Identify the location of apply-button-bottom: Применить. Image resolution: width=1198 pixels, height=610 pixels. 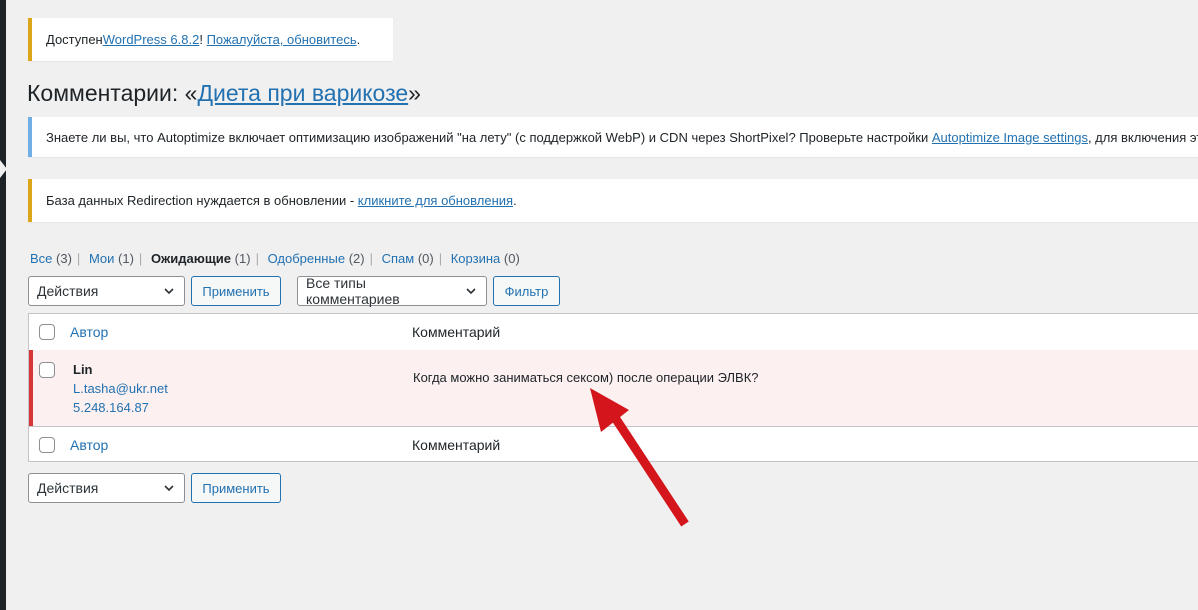
(236, 488).